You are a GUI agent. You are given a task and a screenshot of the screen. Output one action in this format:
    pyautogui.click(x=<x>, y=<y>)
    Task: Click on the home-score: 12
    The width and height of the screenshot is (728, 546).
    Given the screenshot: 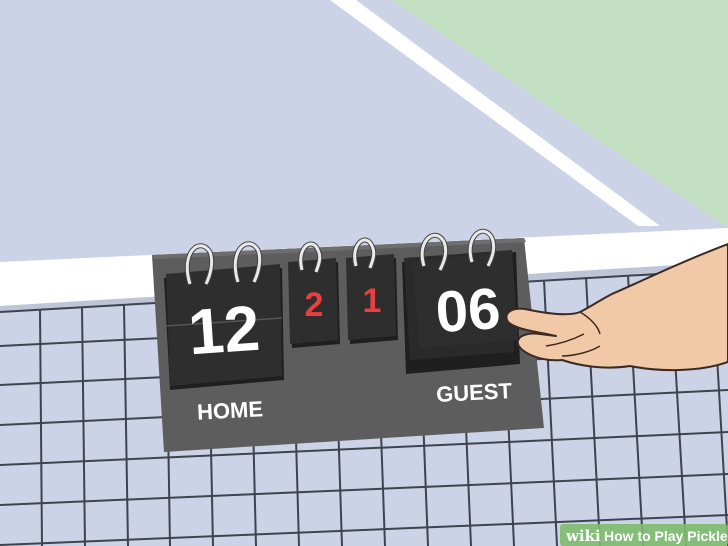 What is the action you would take?
    pyautogui.click(x=224, y=330)
    